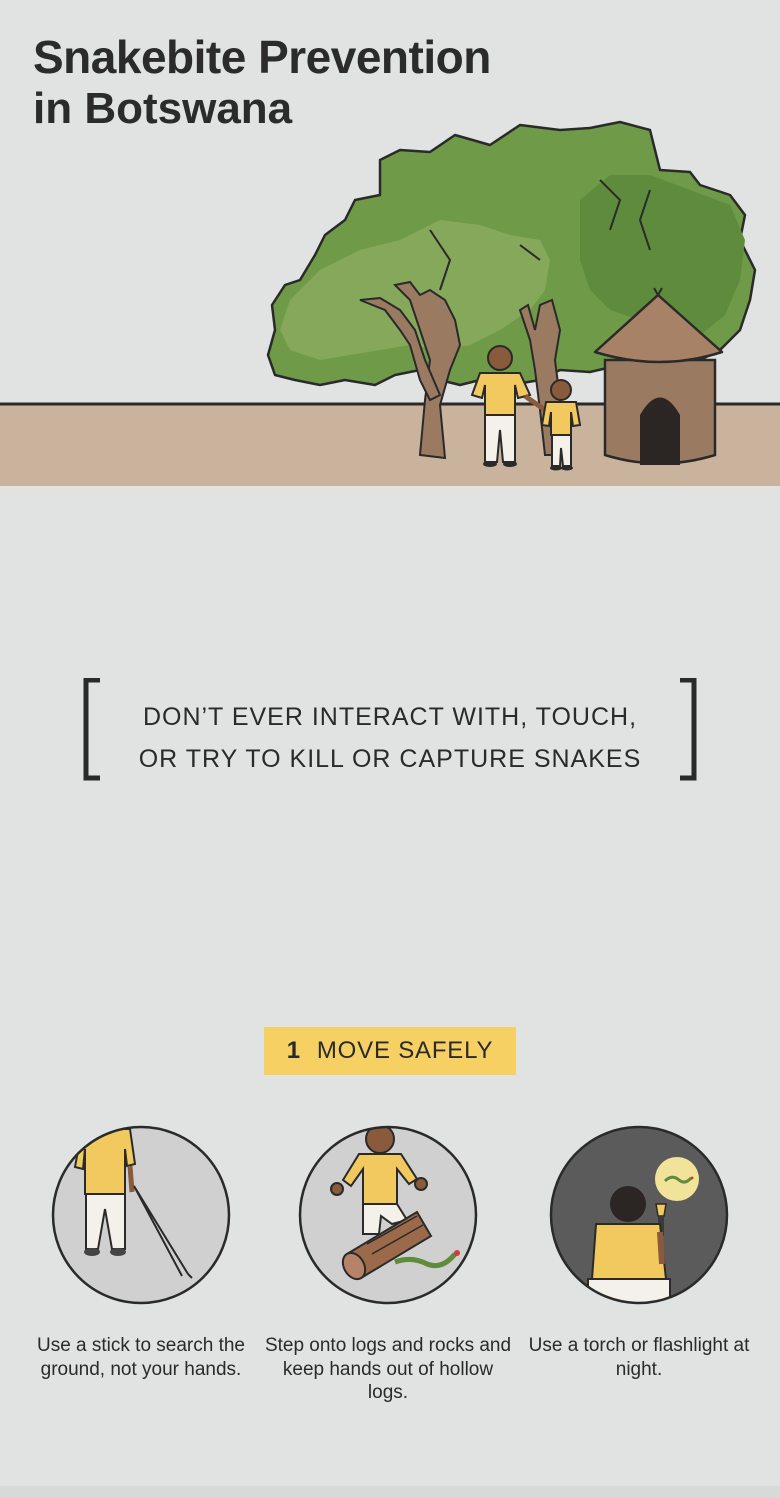 The image size is (780, 1498). I want to click on section-title: MOVE SAFELY, so click(405, 1050).